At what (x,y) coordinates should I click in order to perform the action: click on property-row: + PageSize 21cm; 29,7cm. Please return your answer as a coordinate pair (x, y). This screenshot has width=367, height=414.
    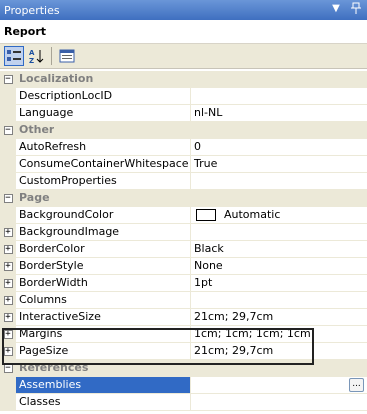
    Looking at the image, I should click on (183, 351).